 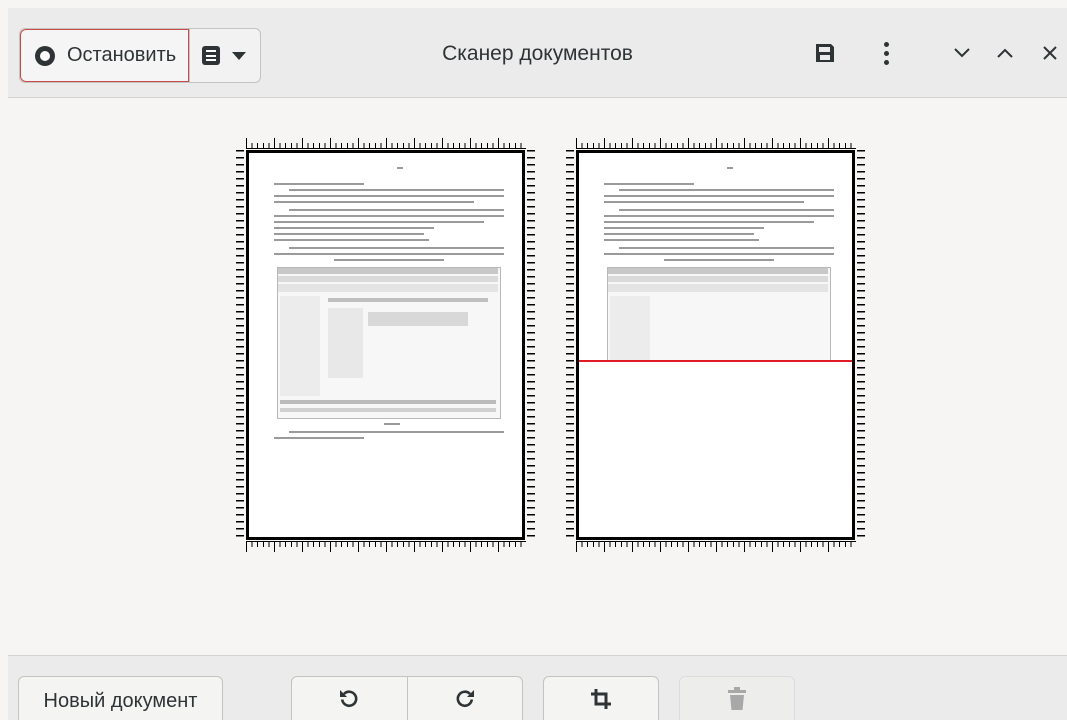 I want to click on trash-icon, so click(x=737, y=701).